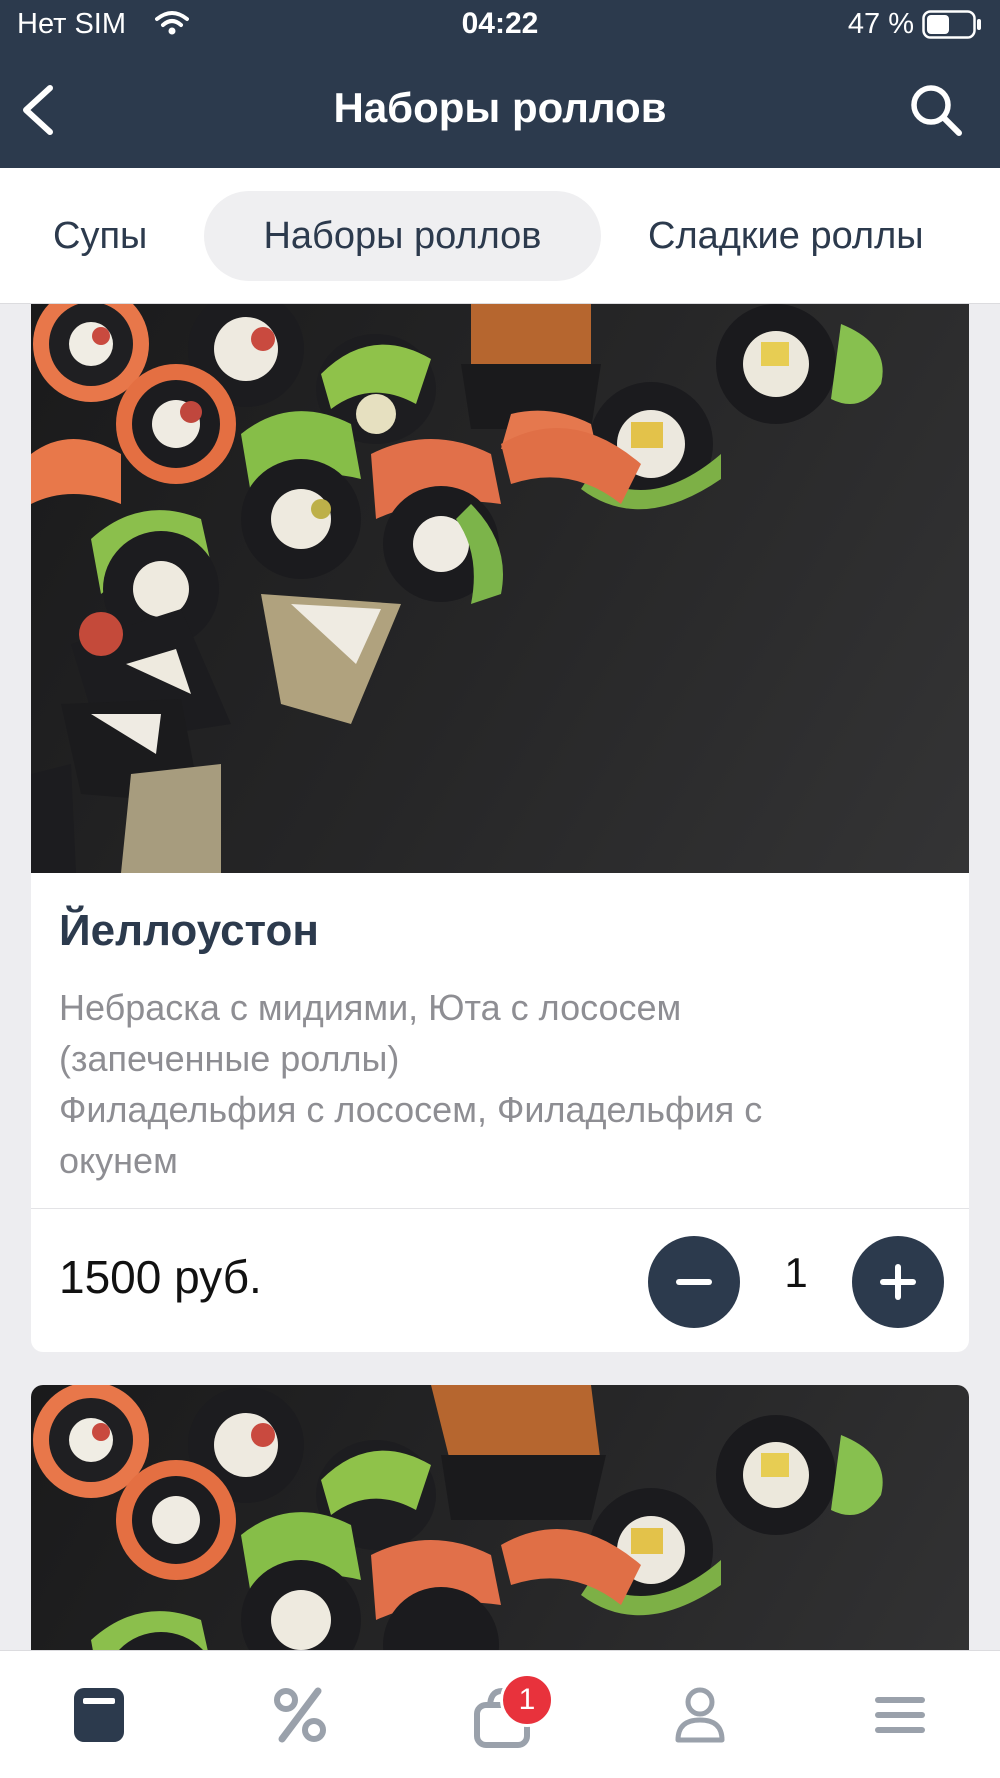 The width and height of the screenshot is (1000, 1778). I want to click on tab-soups: Супы, so click(100, 236).